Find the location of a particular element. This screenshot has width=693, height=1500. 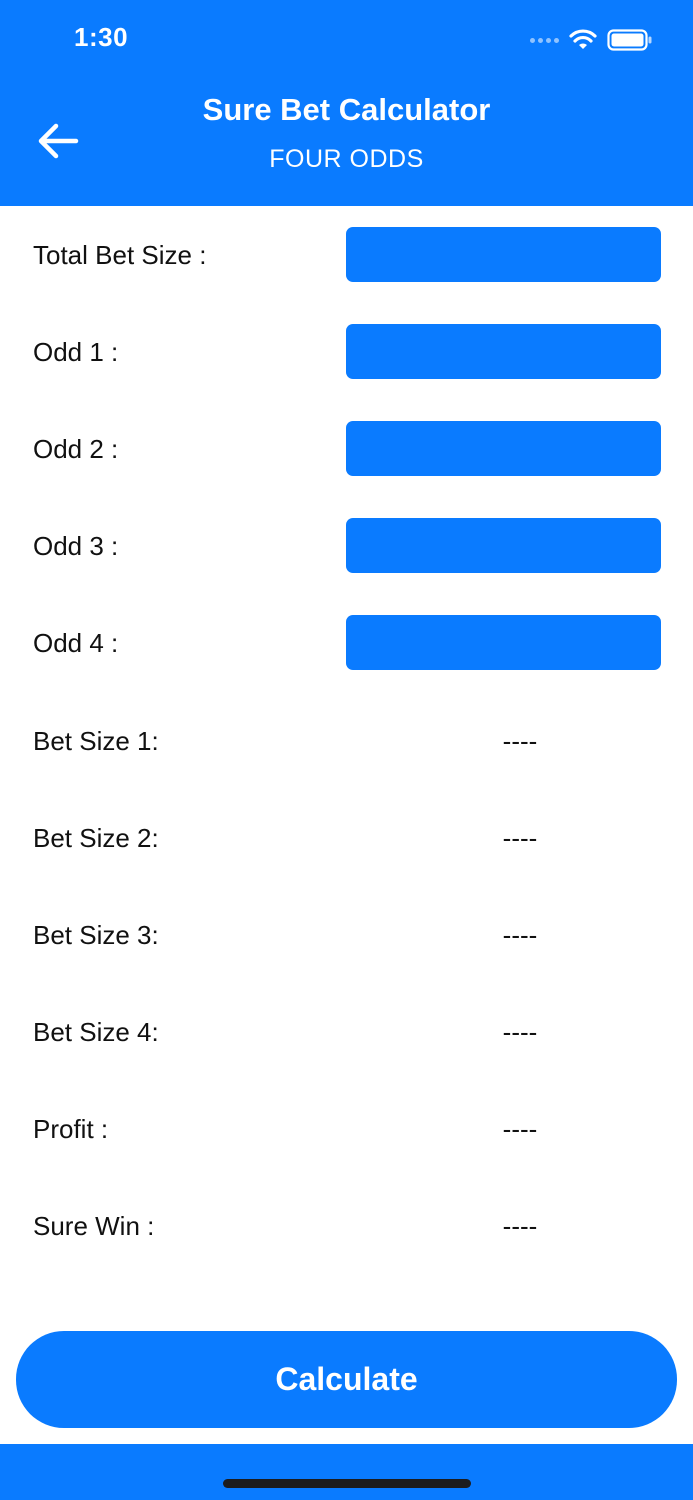

odd-2-label: Odd 2 : is located at coordinates (76, 449).